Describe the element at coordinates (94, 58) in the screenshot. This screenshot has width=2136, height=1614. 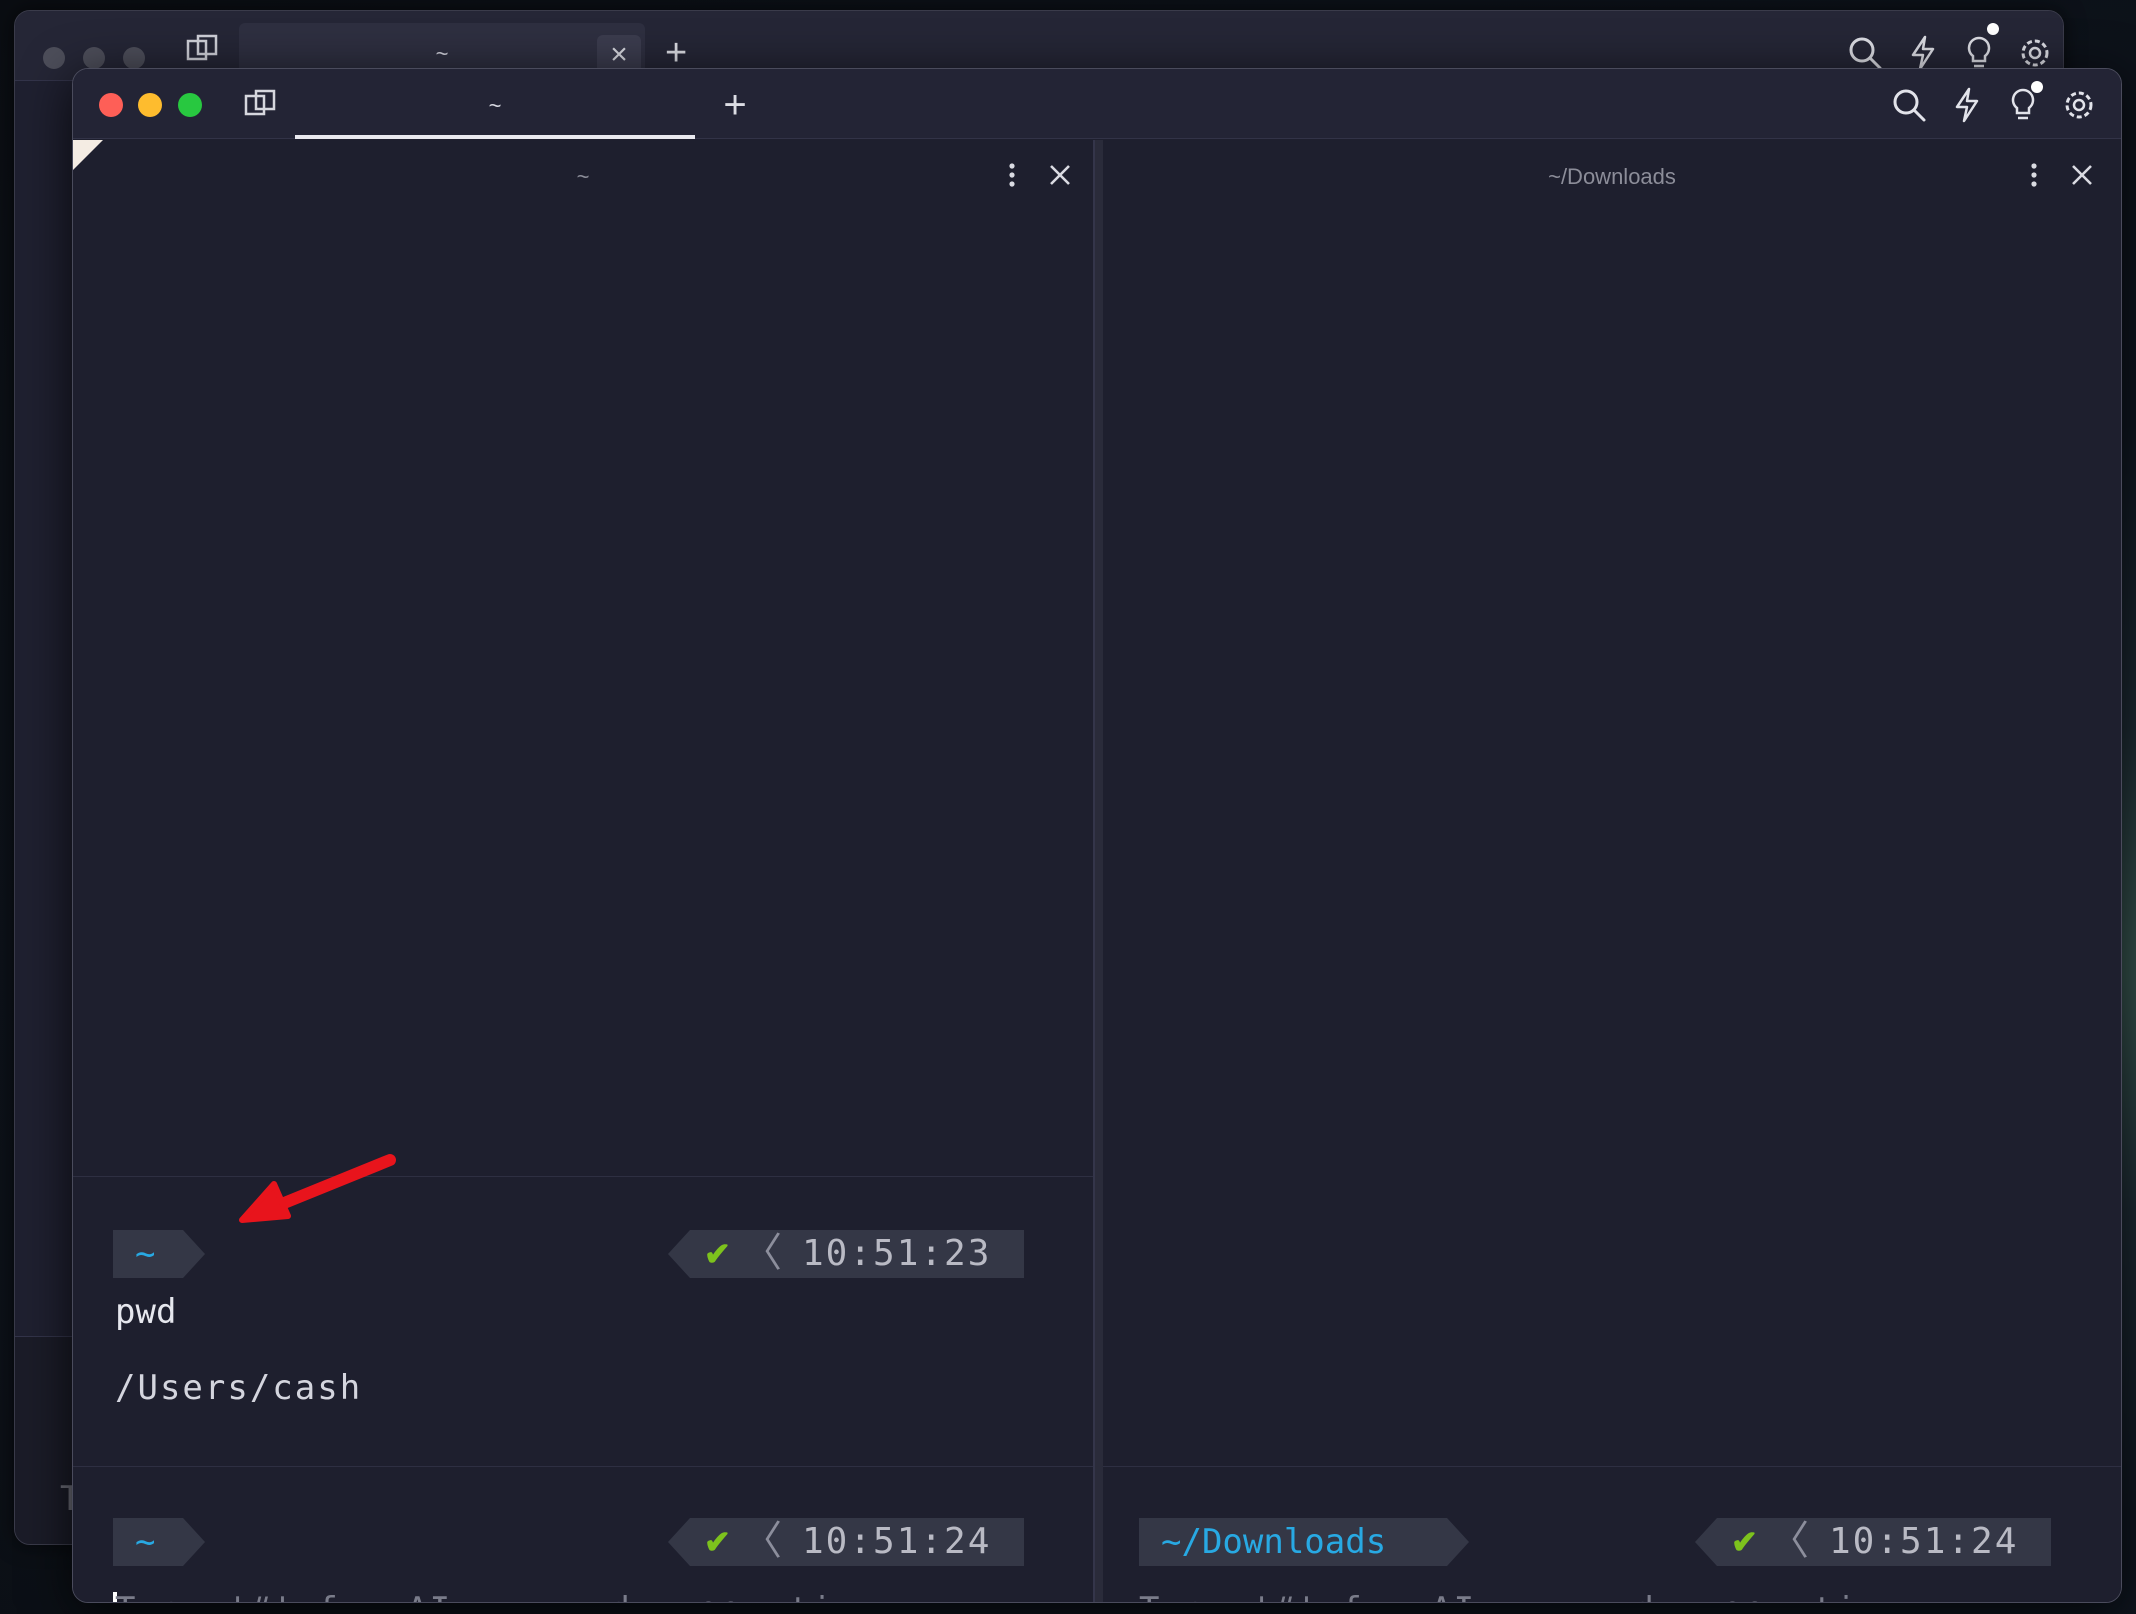
I see `background-minimize-dot` at that location.